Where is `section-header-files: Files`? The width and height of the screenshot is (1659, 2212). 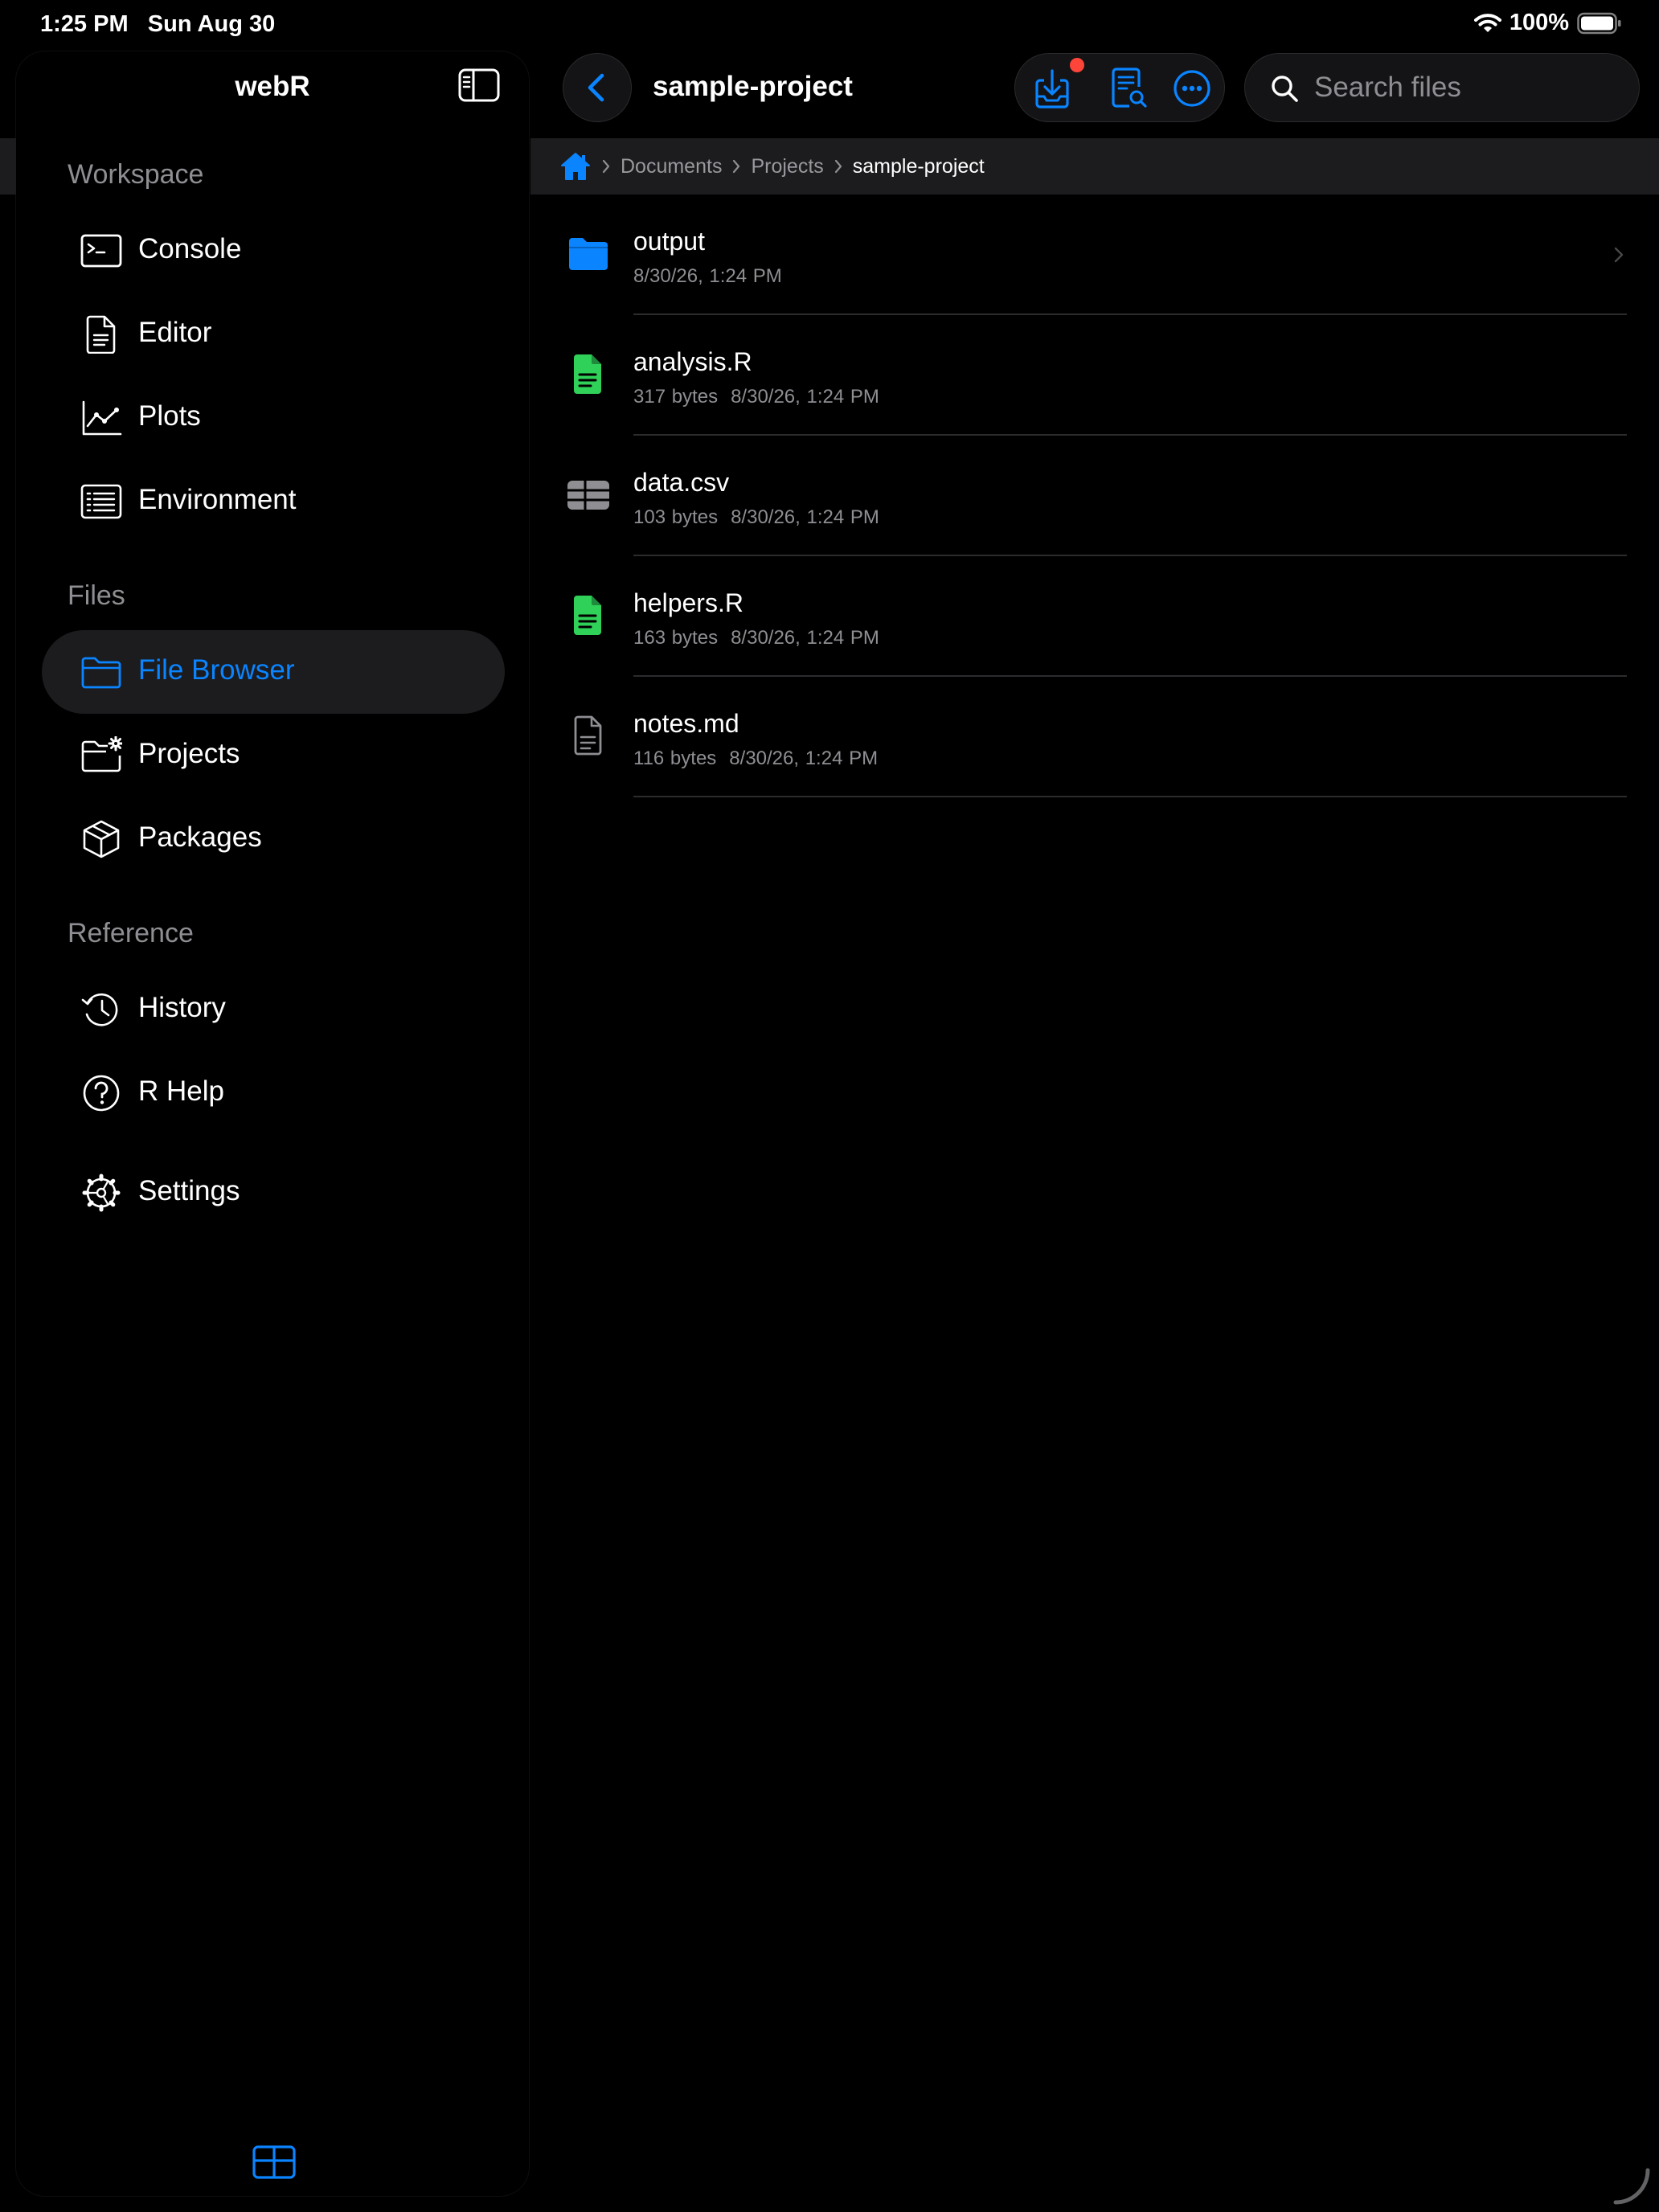
section-header-files: Files is located at coordinates (96, 595).